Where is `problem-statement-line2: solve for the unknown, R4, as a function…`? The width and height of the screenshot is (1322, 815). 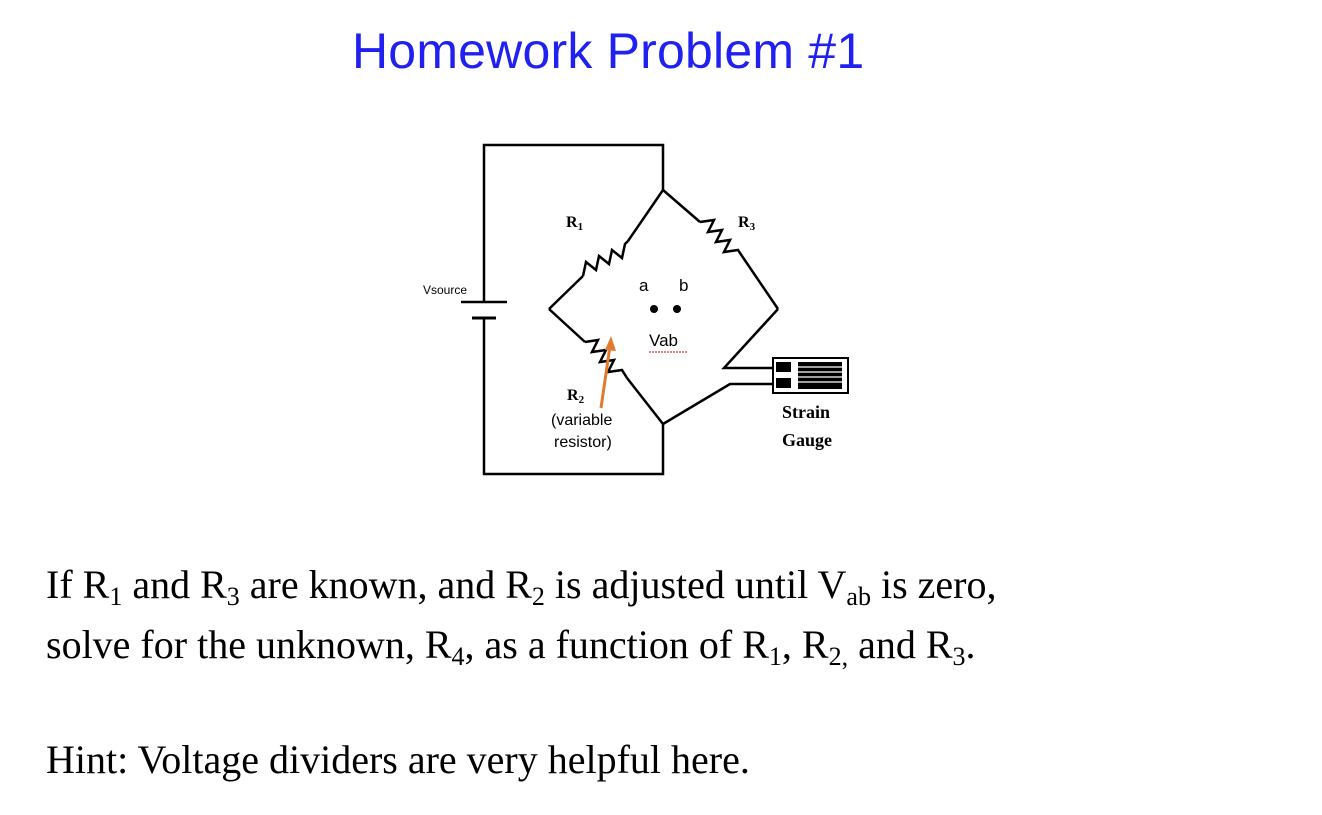 problem-statement-line2: solve for the unknown, R4, as a function… is located at coordinates (511, 646).